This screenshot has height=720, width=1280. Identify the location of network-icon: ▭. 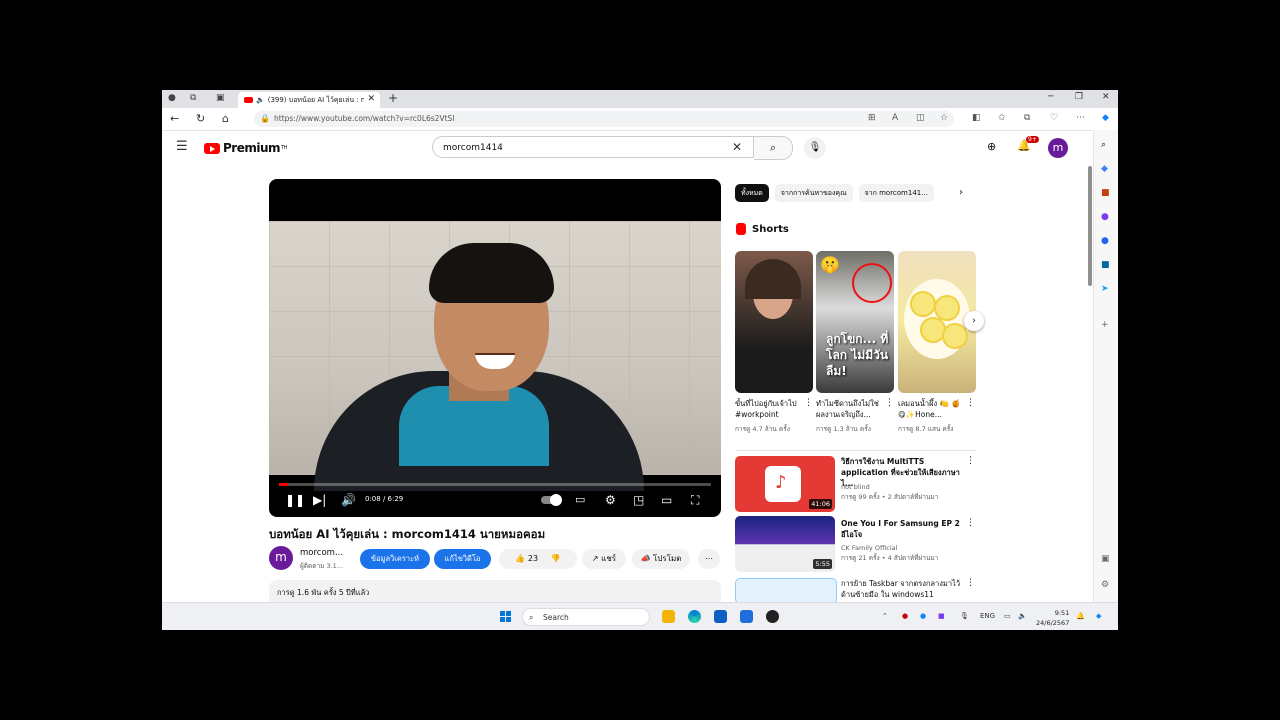
(1007, 616).